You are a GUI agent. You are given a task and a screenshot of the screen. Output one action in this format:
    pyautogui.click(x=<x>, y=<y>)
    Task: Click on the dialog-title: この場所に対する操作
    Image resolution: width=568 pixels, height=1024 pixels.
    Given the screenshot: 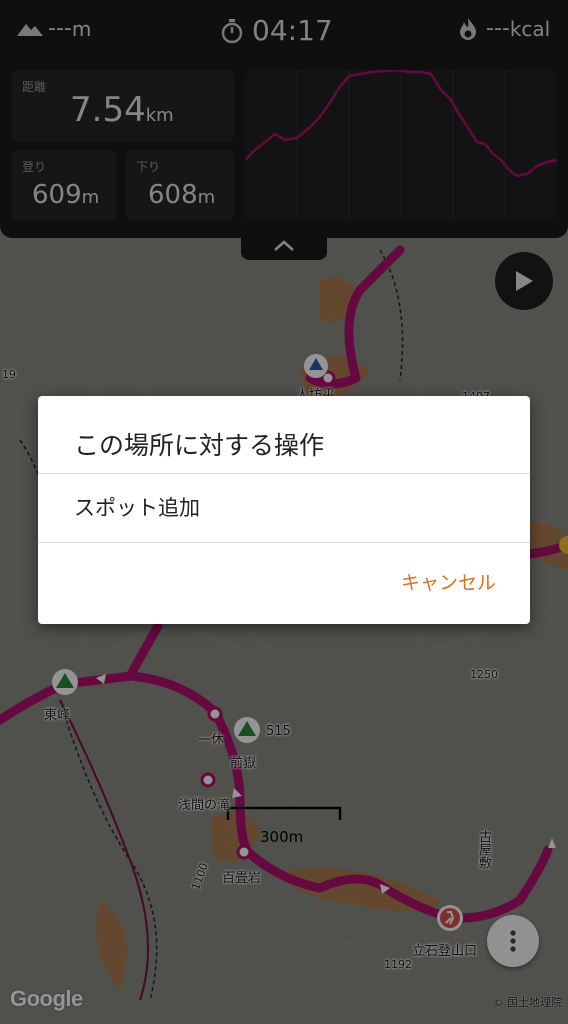 What is the action you would take?
    pyautogui.click(x=199, y=445)
    